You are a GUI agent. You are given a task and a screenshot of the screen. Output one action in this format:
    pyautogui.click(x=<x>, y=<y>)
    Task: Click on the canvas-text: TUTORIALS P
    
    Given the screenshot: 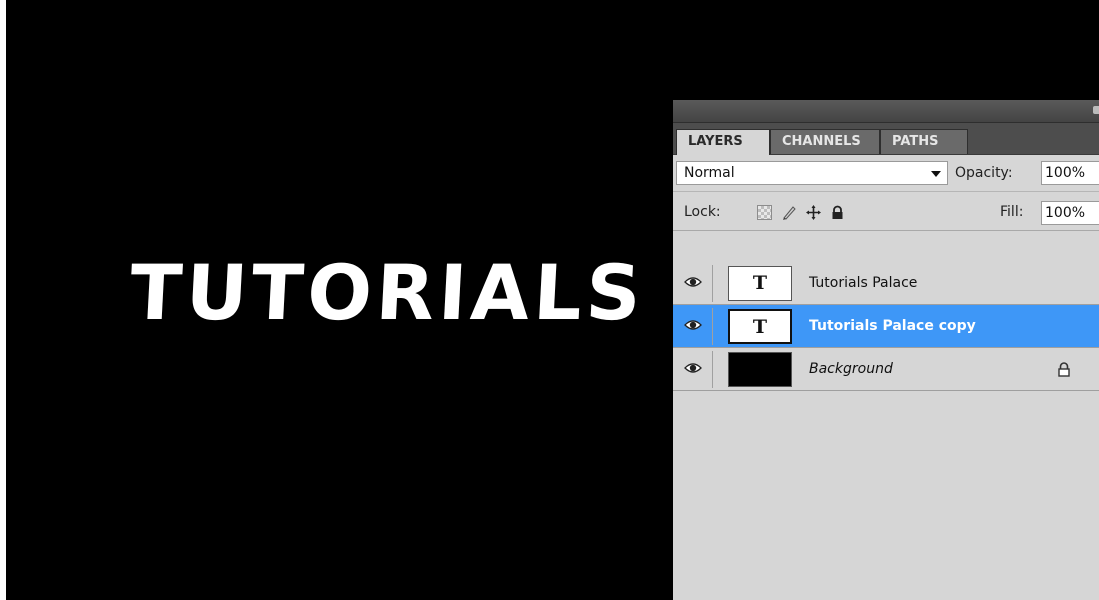 What is the action you would take?
    pyautogui.click(x=432, y=292)
    